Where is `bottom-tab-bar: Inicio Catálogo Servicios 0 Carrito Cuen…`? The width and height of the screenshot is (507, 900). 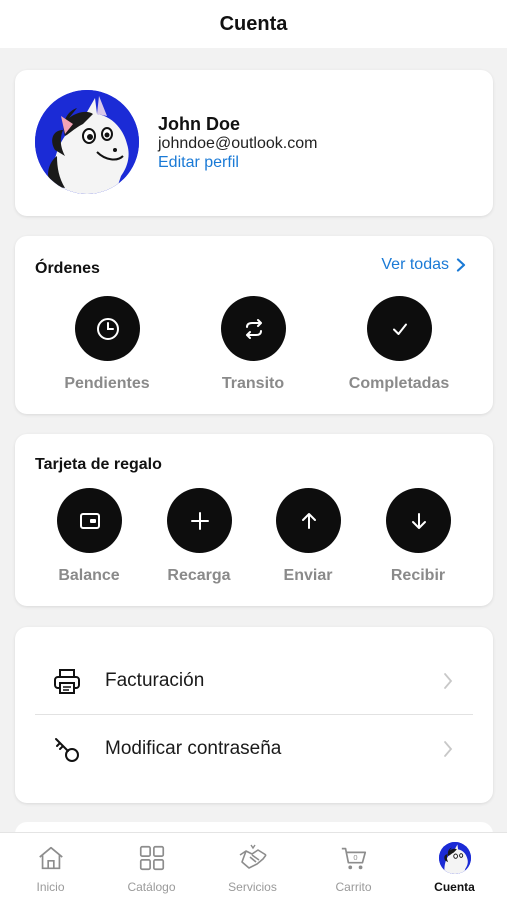
bottom-tab-bar: Inicio Catálogo Servicios 0 Carrito Cuen… is located at coordinates (253, 866).